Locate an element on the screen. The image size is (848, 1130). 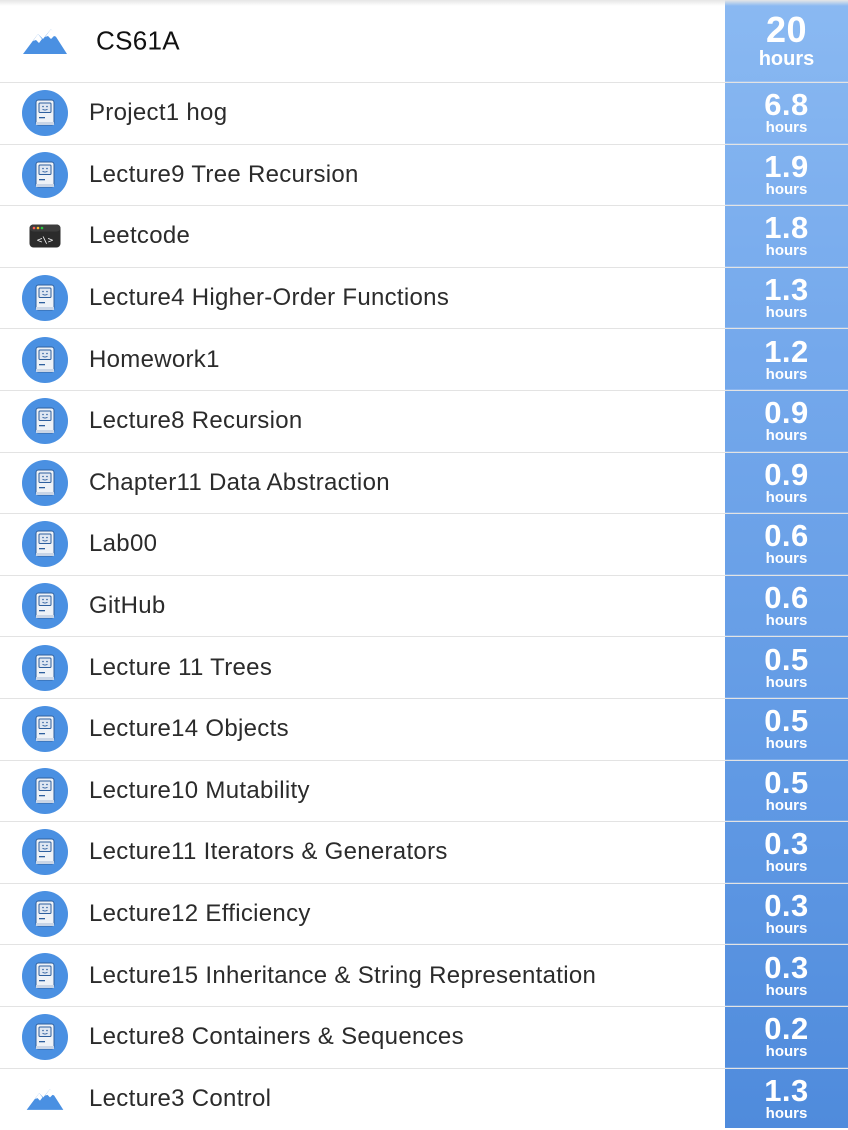
time-value: 1.2 is located at coordinates (786, 352).